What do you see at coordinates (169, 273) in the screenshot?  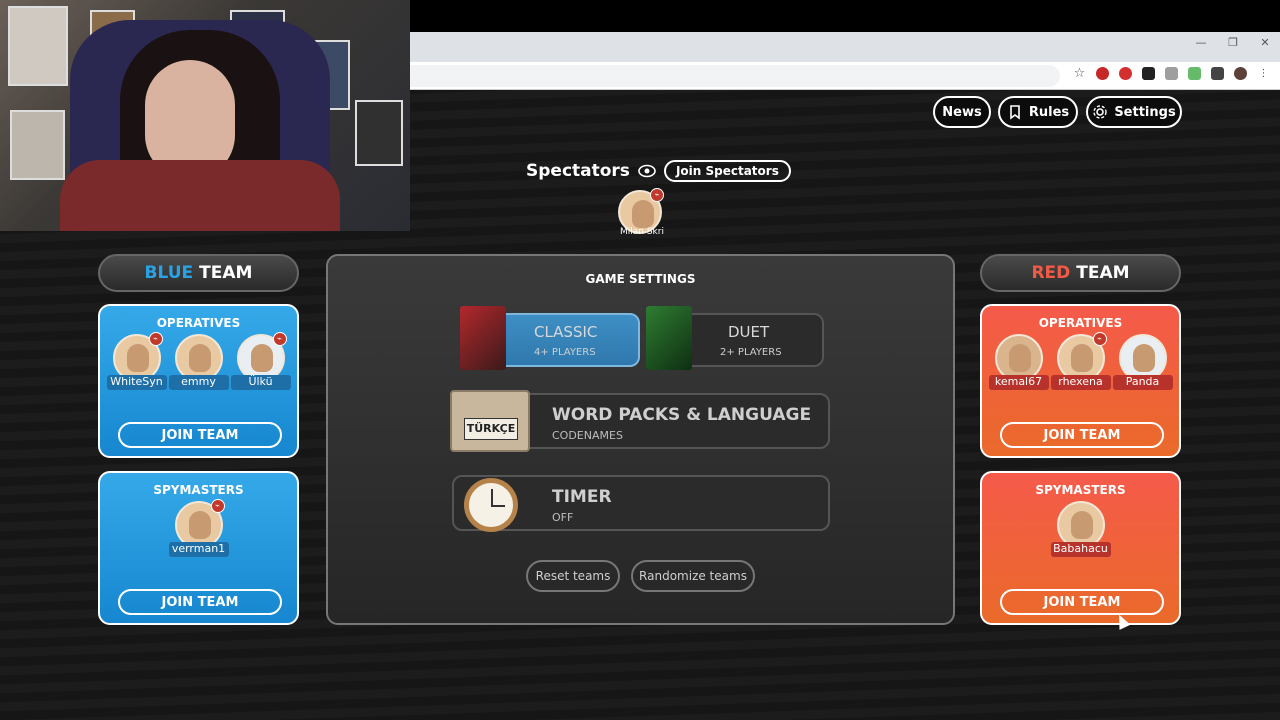 I see `blue-team-color-word: BLUE` at bounding box center [169, 273].